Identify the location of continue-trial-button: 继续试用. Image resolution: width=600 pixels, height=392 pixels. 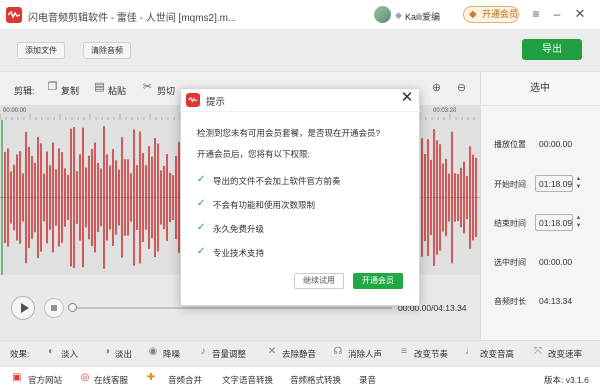
(319, 281).